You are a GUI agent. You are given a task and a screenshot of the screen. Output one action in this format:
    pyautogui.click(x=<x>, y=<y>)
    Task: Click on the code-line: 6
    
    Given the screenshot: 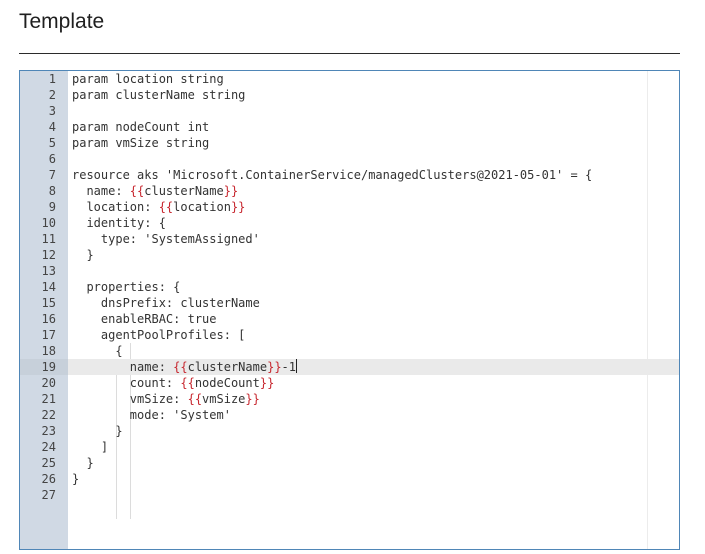 What is the action you would take?
    pyautogui.click(x=349, y=159)
    